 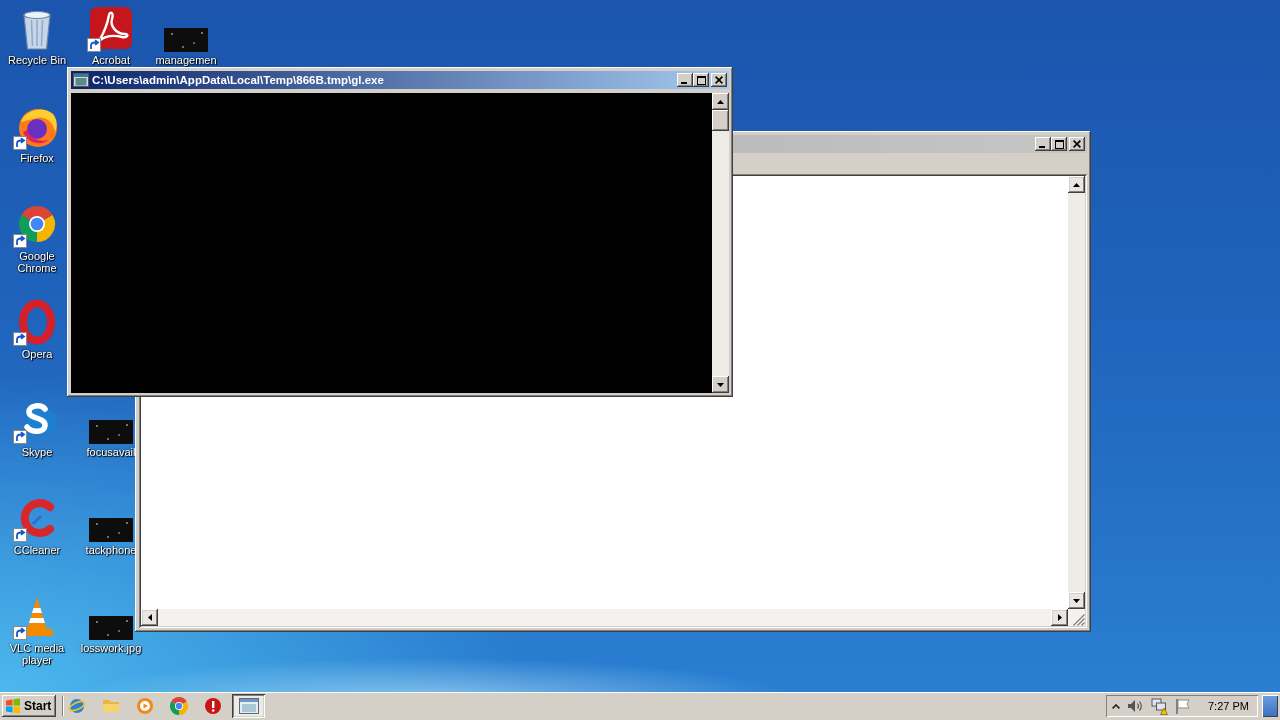 What do you see at coordinates (111, 452) in the screenshot?
I see `desktop-icon-label: focusavail` at bounding box center [111, 452].